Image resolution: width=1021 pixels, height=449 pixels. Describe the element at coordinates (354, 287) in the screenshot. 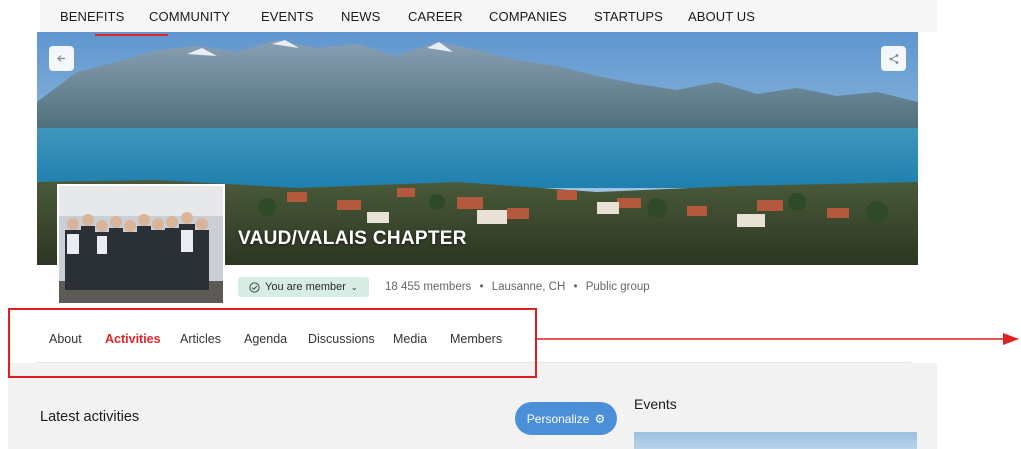

I see `chevron-down-icon: ⌄` at that location.